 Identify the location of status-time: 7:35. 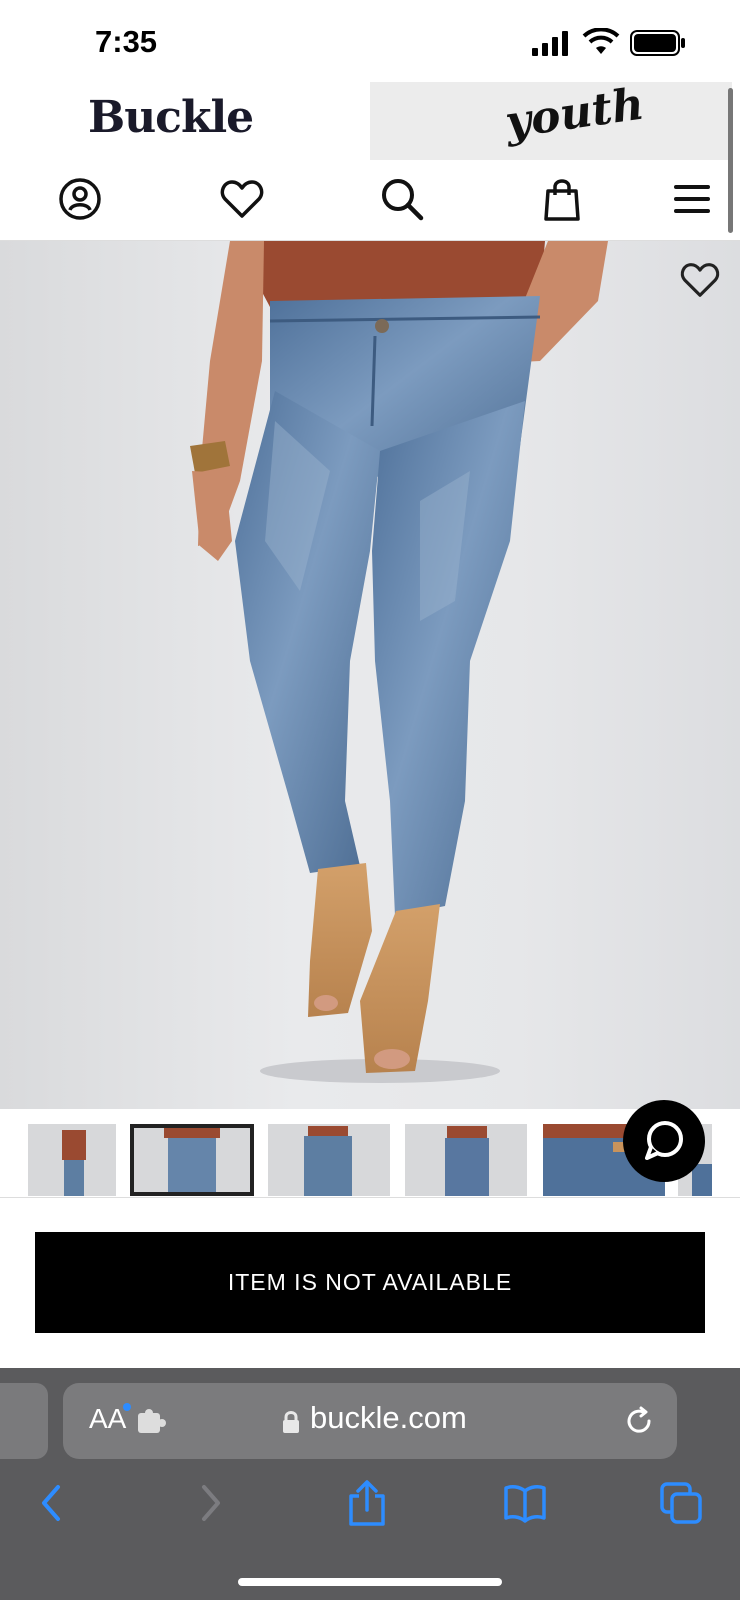
(126, 41).